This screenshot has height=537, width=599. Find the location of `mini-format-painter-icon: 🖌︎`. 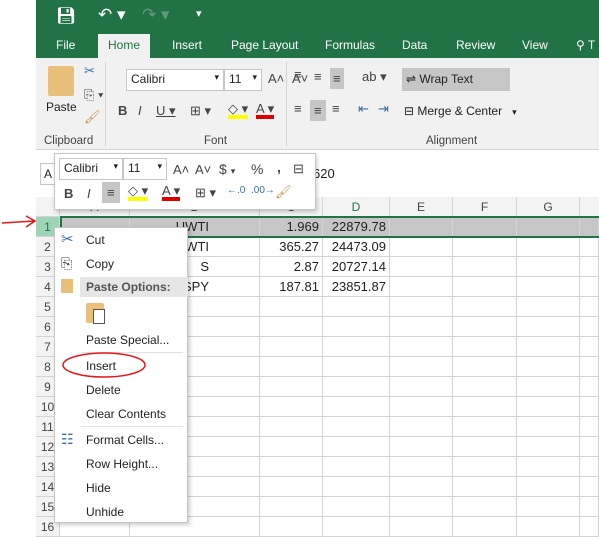

mini-format-painter-icon: 🖌︎ is located at coordinates (283, 191).